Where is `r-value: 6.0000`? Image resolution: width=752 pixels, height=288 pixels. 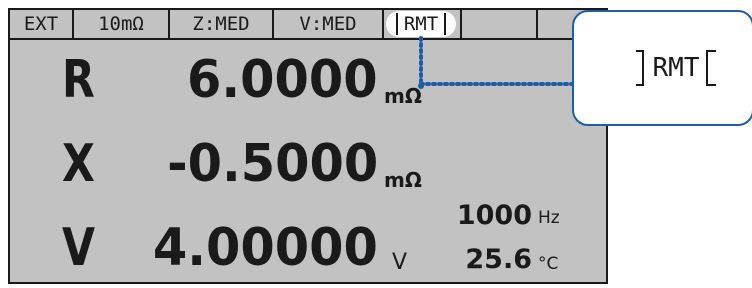 r-value: 6.0000 is located at coordinates (282, 80).